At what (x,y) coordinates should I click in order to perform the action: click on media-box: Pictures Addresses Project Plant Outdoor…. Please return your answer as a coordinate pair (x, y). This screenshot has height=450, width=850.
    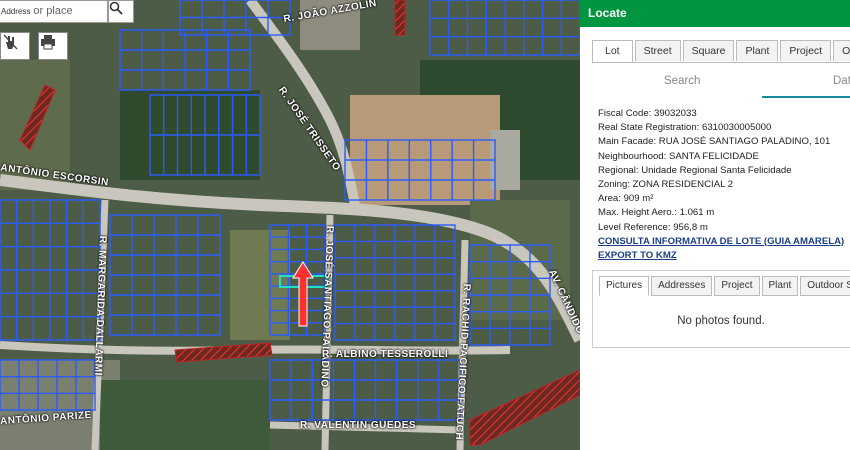
    Looking at the image, I should click on (721, 309).